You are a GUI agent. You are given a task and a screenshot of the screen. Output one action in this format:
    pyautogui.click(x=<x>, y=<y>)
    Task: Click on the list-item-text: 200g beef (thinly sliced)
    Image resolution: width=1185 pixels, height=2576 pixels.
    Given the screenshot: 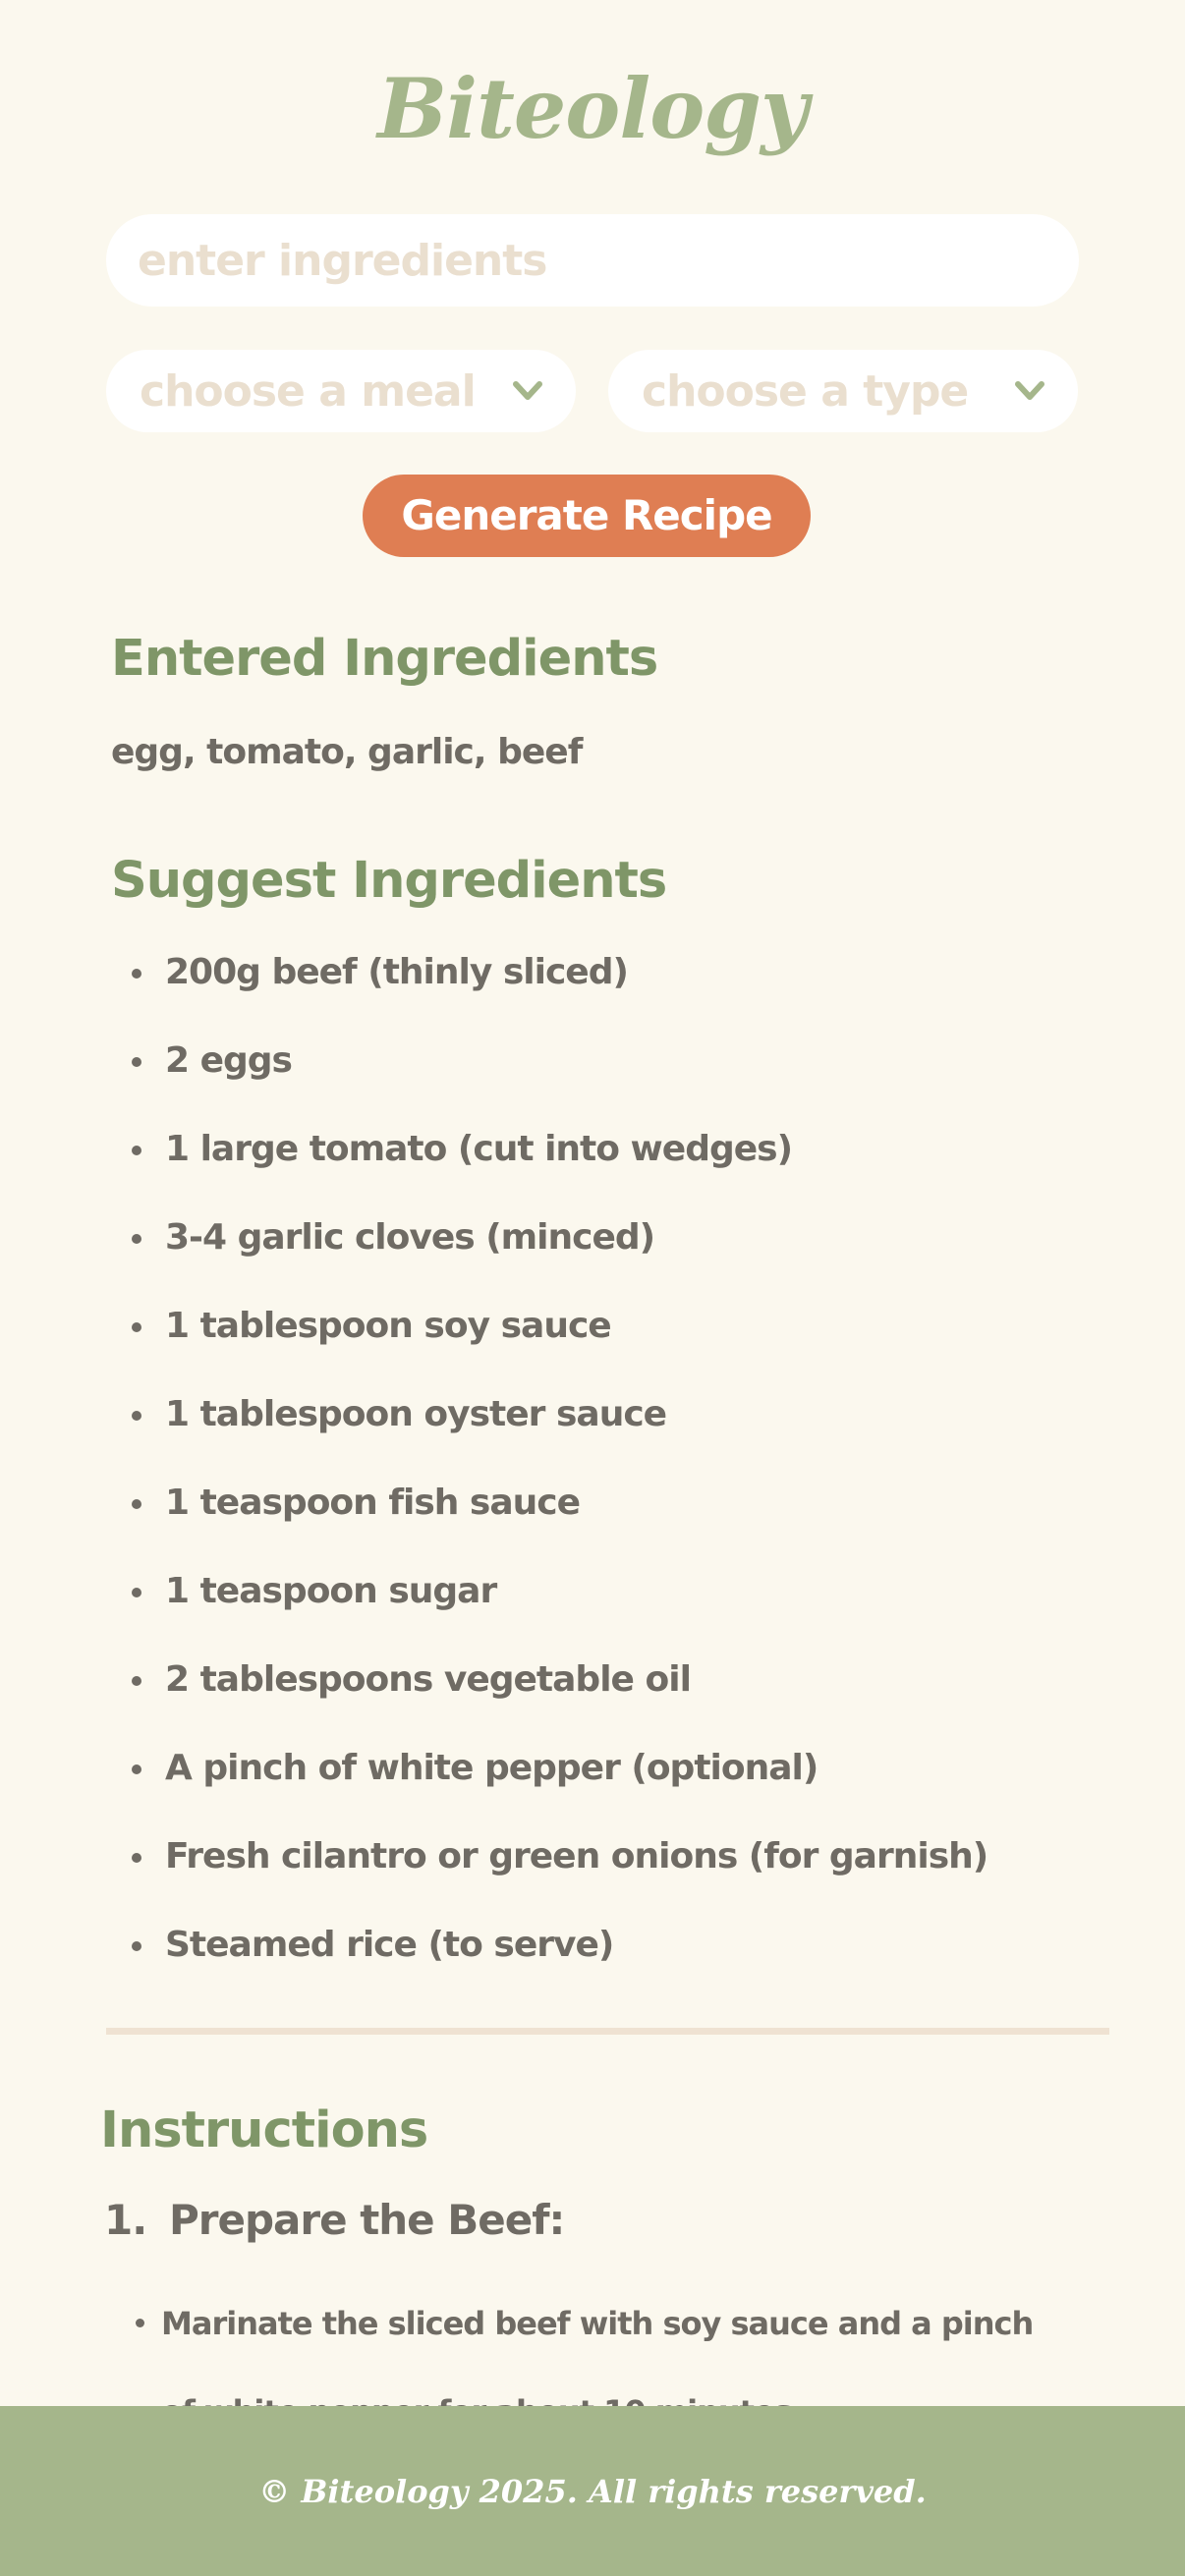 What is the action you would take?
    pyautogui.click(x=397, y=972)
    